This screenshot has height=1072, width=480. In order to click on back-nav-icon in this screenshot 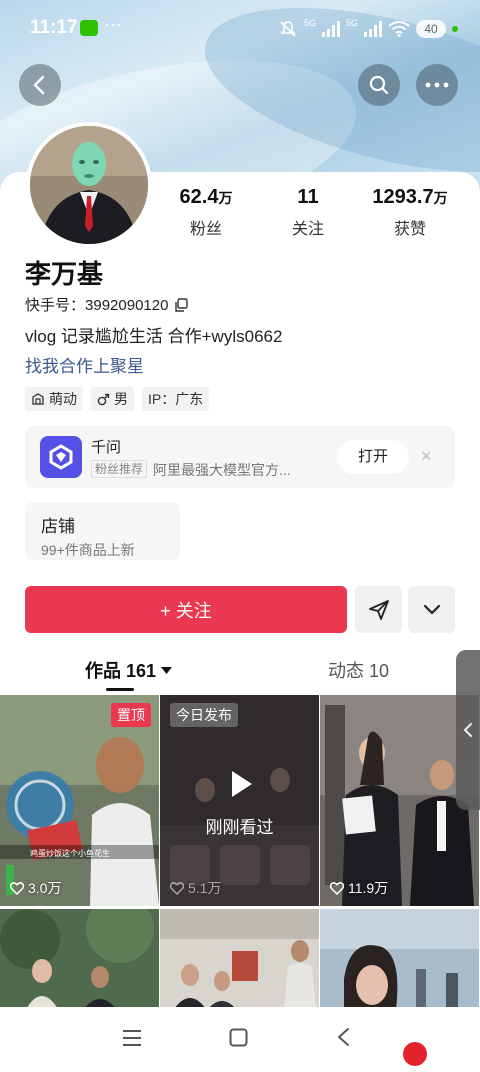, I will do `click(343, 1037)`.